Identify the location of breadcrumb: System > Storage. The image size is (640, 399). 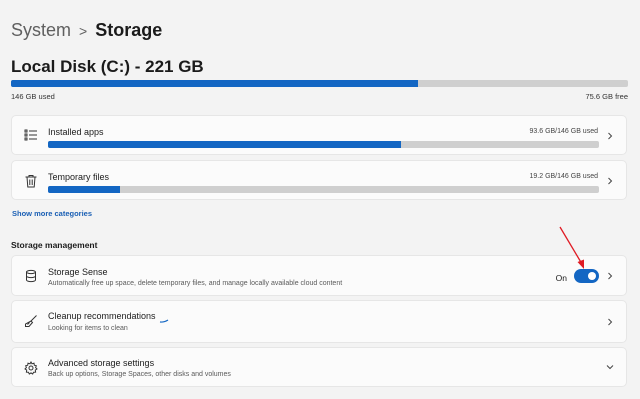
(86, 30).